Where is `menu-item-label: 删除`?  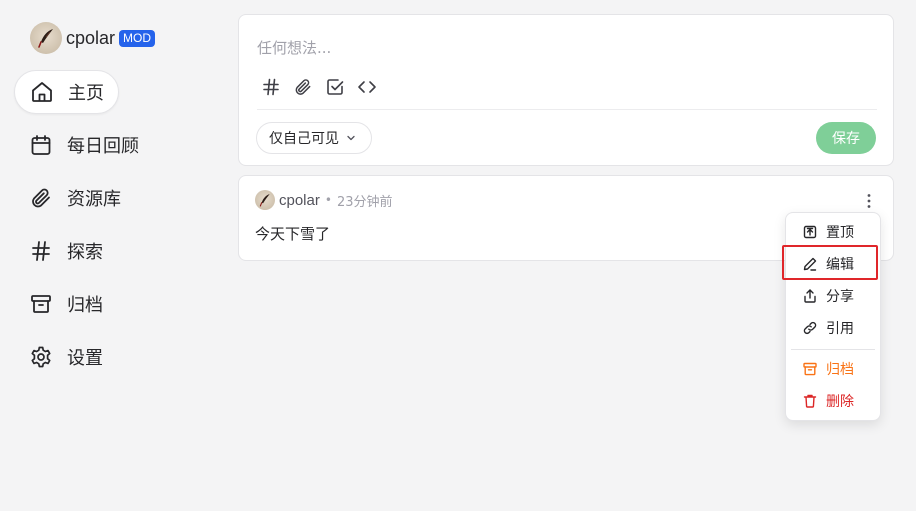 menu-item-label: 删除 is located at coordinates (840, 402).